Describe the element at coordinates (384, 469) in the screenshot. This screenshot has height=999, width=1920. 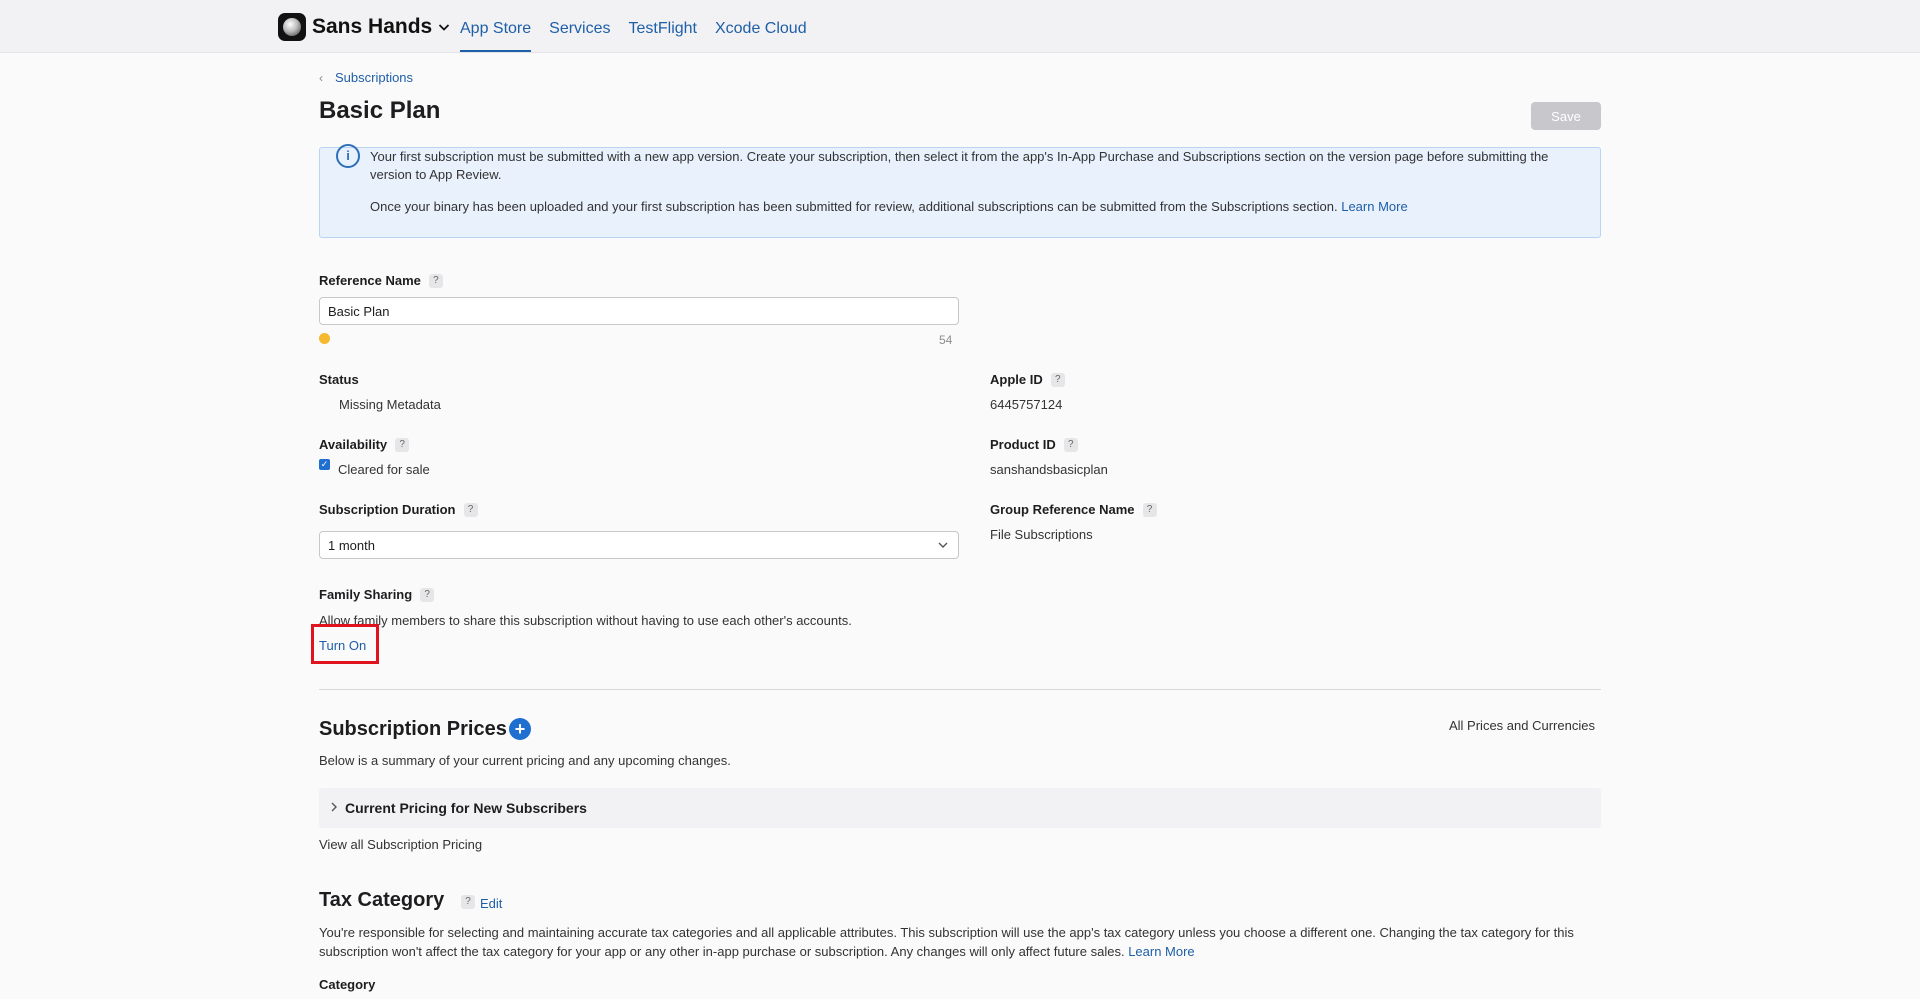
I see `cleared-for-sale-label: Cleared for sale` at that location.